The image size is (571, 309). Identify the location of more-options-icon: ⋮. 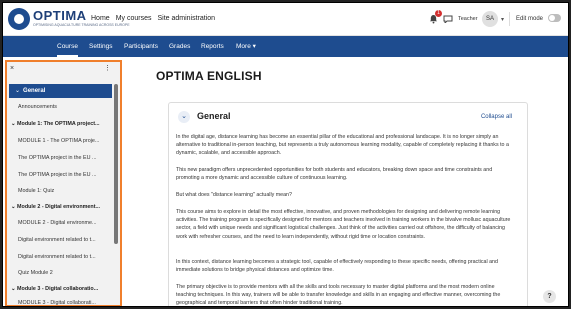
(107, 68).